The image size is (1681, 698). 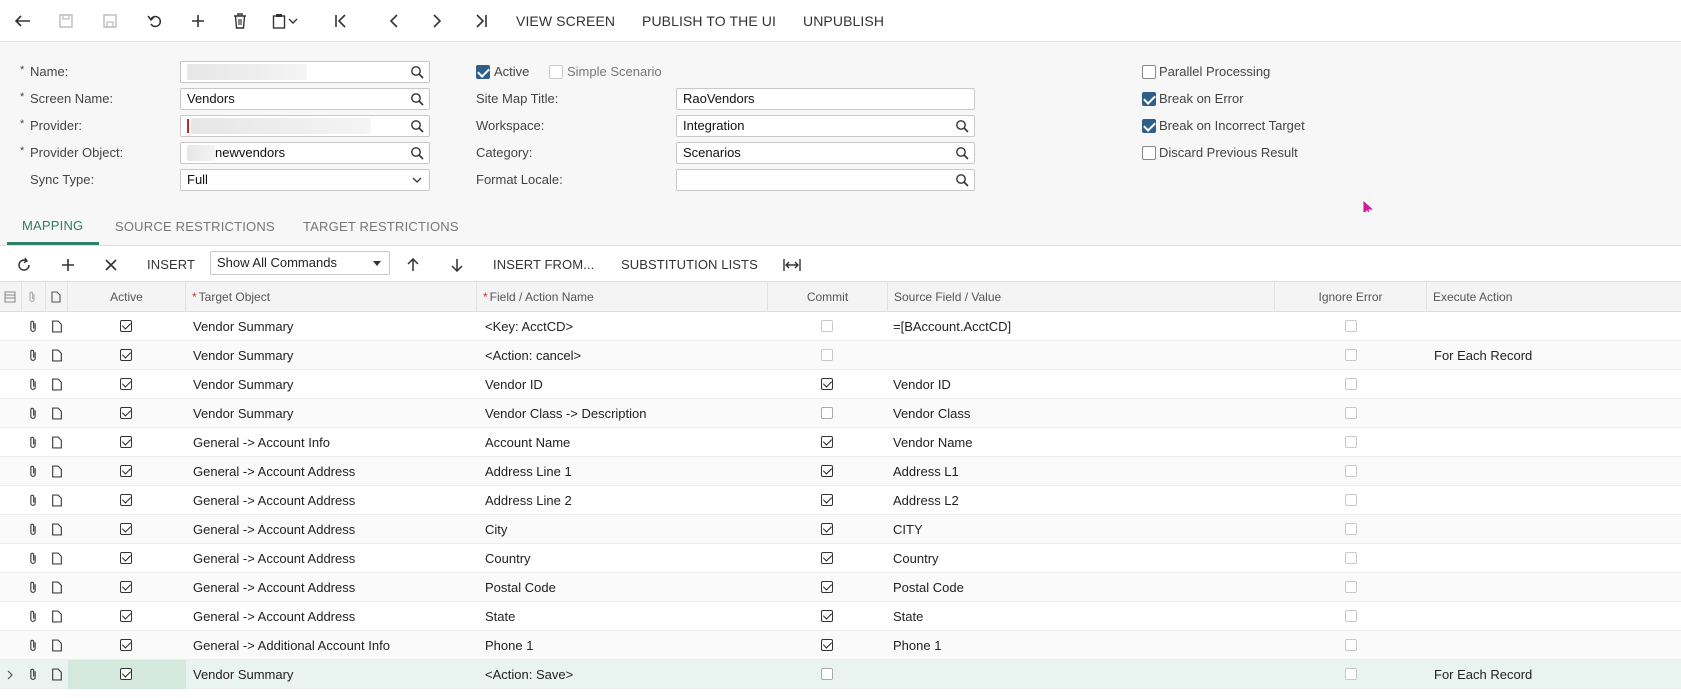 I want to click on source-field-cell: Vendor Name, so click(x=1083, y=442).